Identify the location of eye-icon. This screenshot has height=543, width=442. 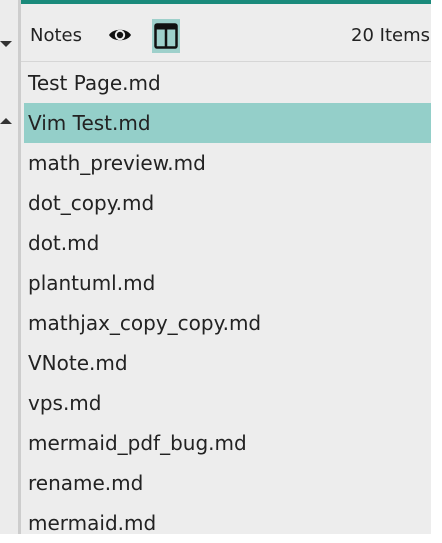
(120, 35).